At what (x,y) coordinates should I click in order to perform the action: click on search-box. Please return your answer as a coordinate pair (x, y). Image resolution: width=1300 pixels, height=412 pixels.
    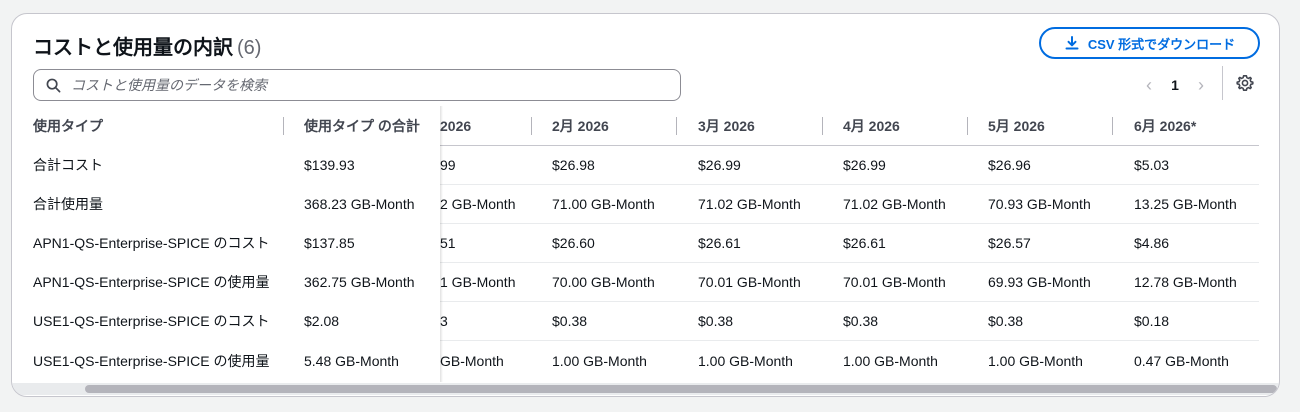
    Looking at the image, I should click on (357, 85).